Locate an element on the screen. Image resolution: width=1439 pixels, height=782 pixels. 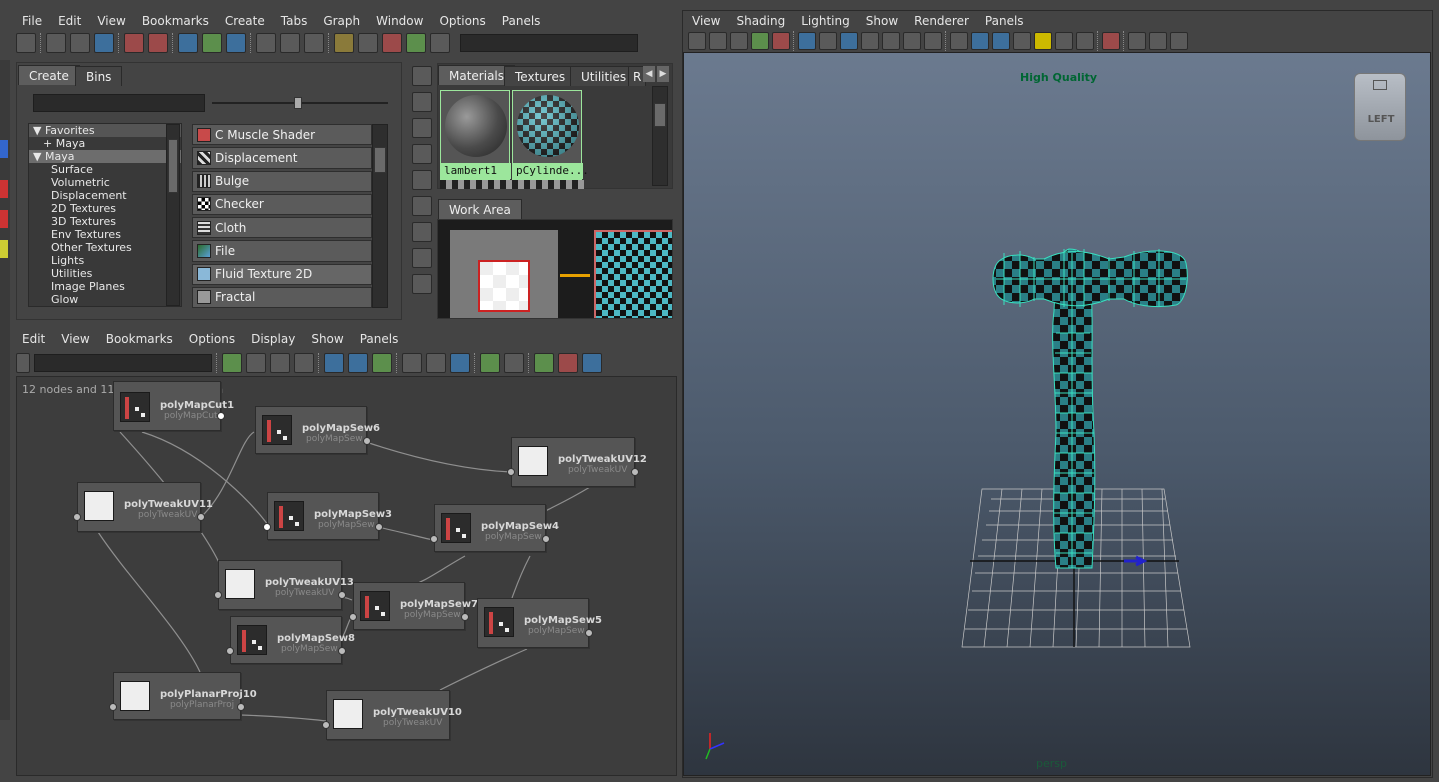
ne-menu-show: Show is located at coordinates (327, 339).